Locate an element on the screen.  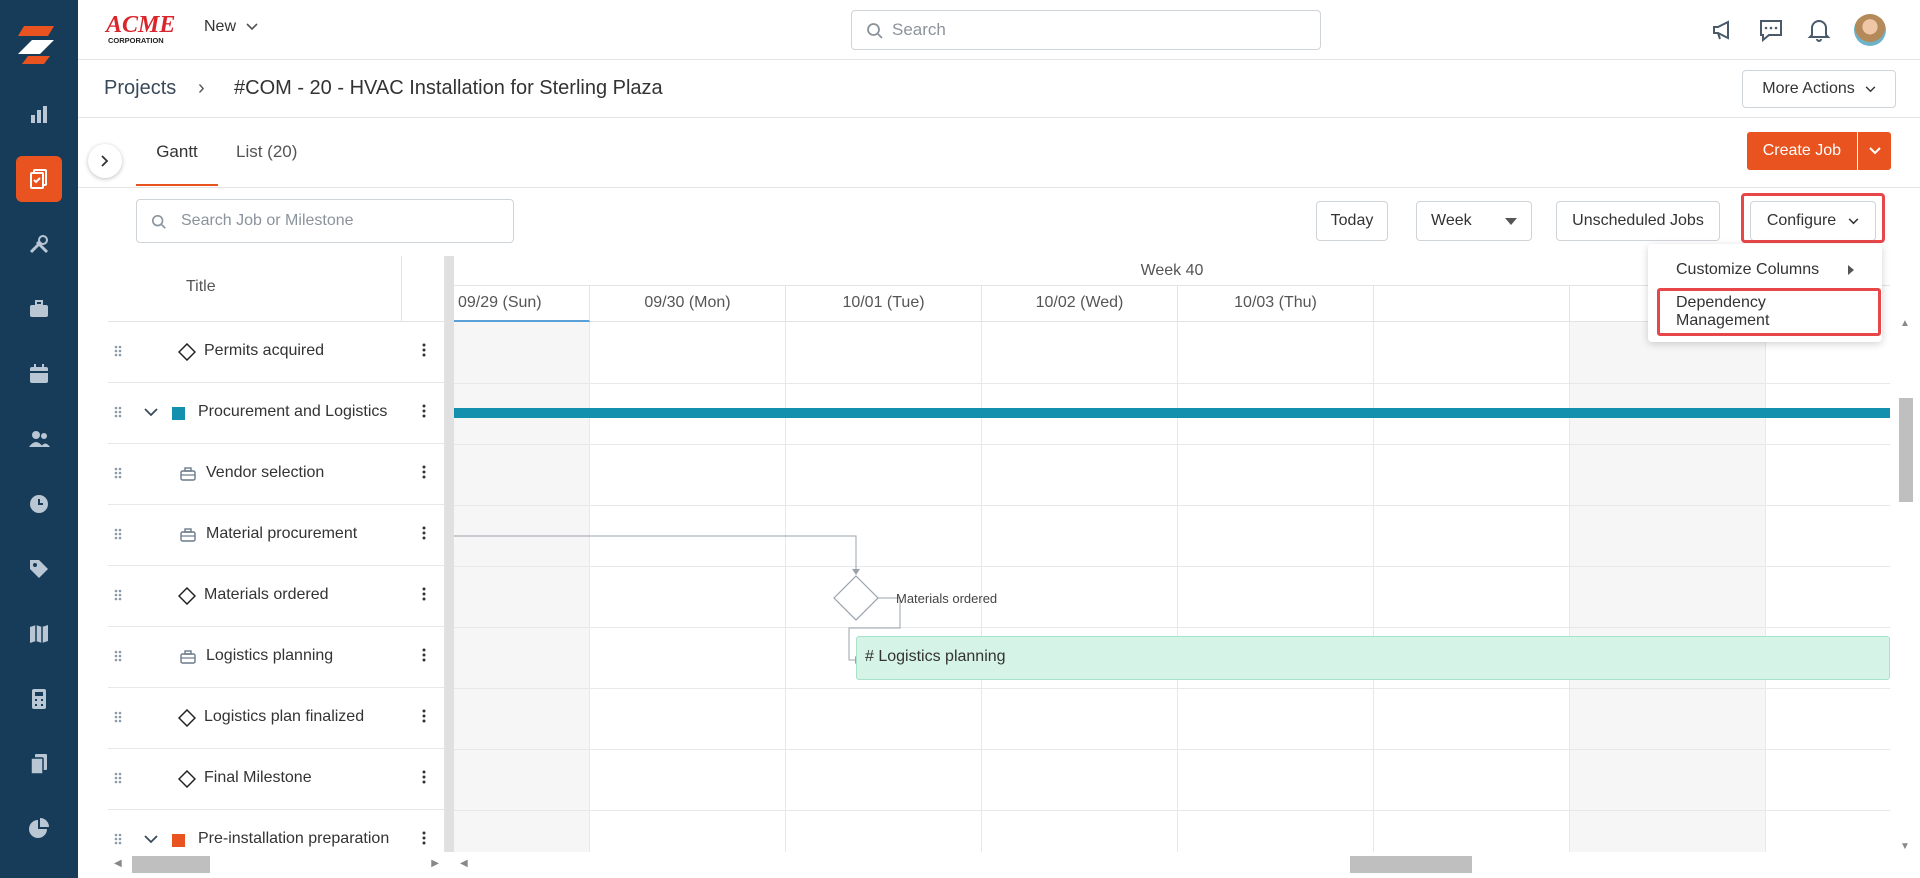
timeline-scroll-thumb is located at coordinates (1411, 864).